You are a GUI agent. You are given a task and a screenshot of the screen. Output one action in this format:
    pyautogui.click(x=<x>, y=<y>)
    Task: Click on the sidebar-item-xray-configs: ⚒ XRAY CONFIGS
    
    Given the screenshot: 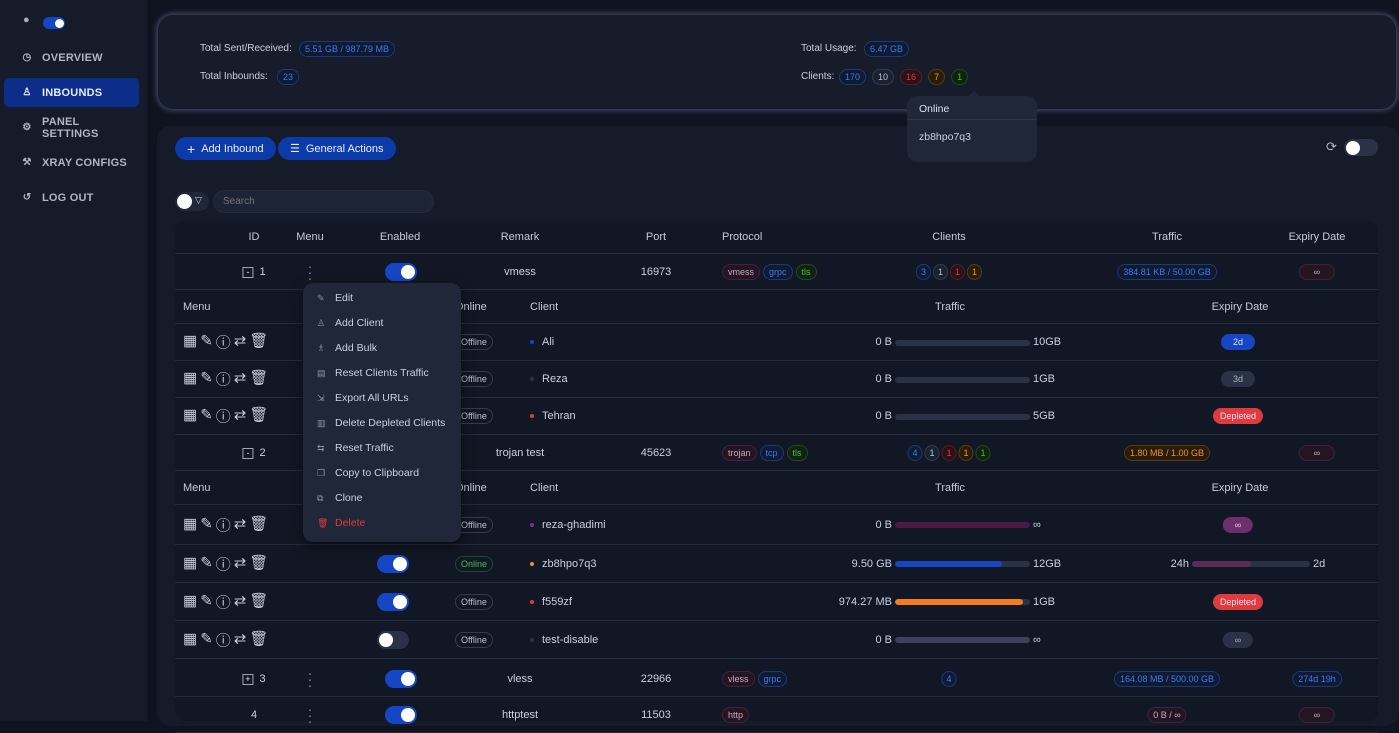 What is the action you would take?
    pyautogui.click(x=71, y=162)
    